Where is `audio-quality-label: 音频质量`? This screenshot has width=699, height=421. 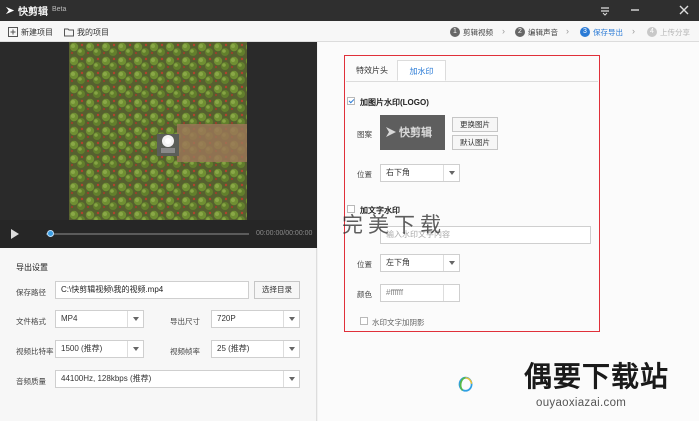
audio-quality-label: 音频质量 is located at coordinates (31, 381).